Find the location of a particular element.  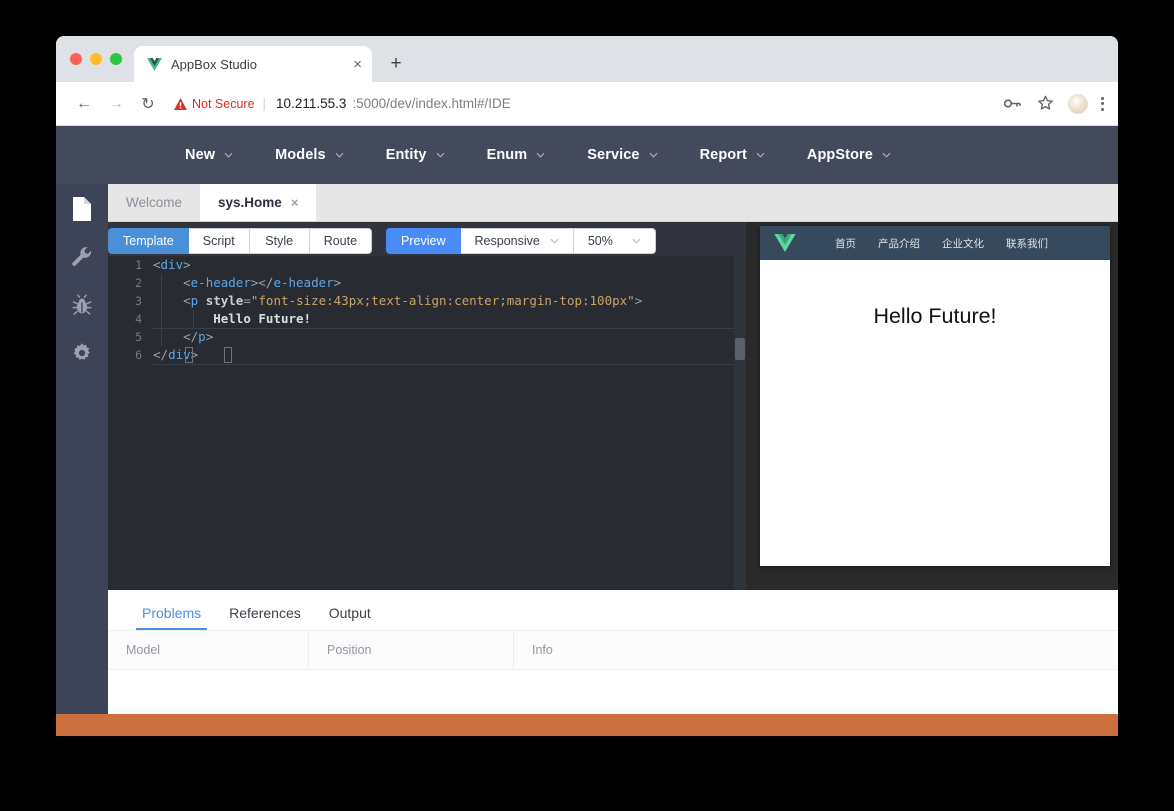

problems-table-header: Model Position Info is located at coordinates (613, 650).